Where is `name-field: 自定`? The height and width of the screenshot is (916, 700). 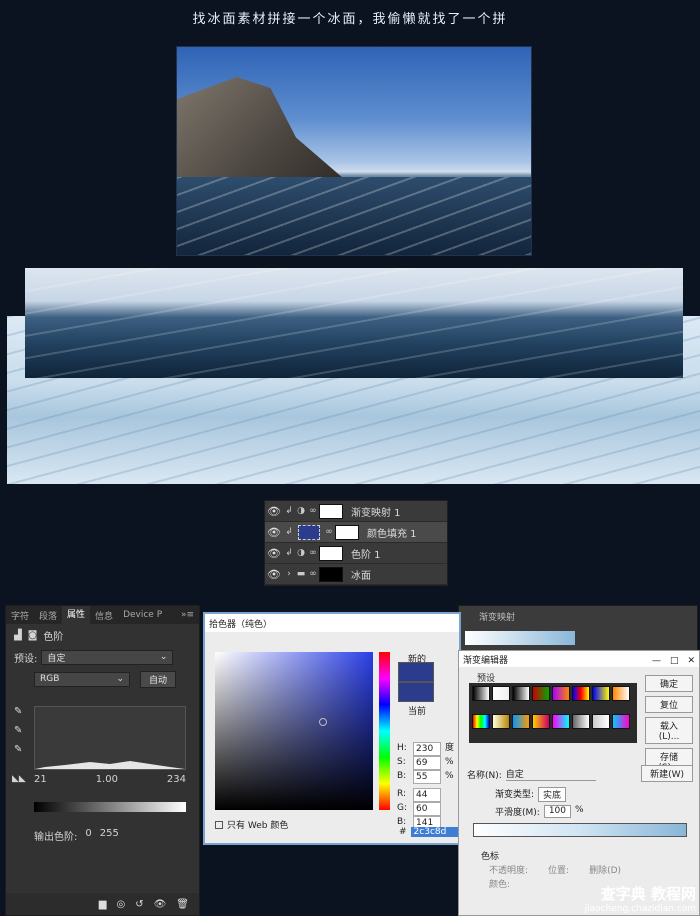
name-field: 自定 is located at coordinates (550, 774).